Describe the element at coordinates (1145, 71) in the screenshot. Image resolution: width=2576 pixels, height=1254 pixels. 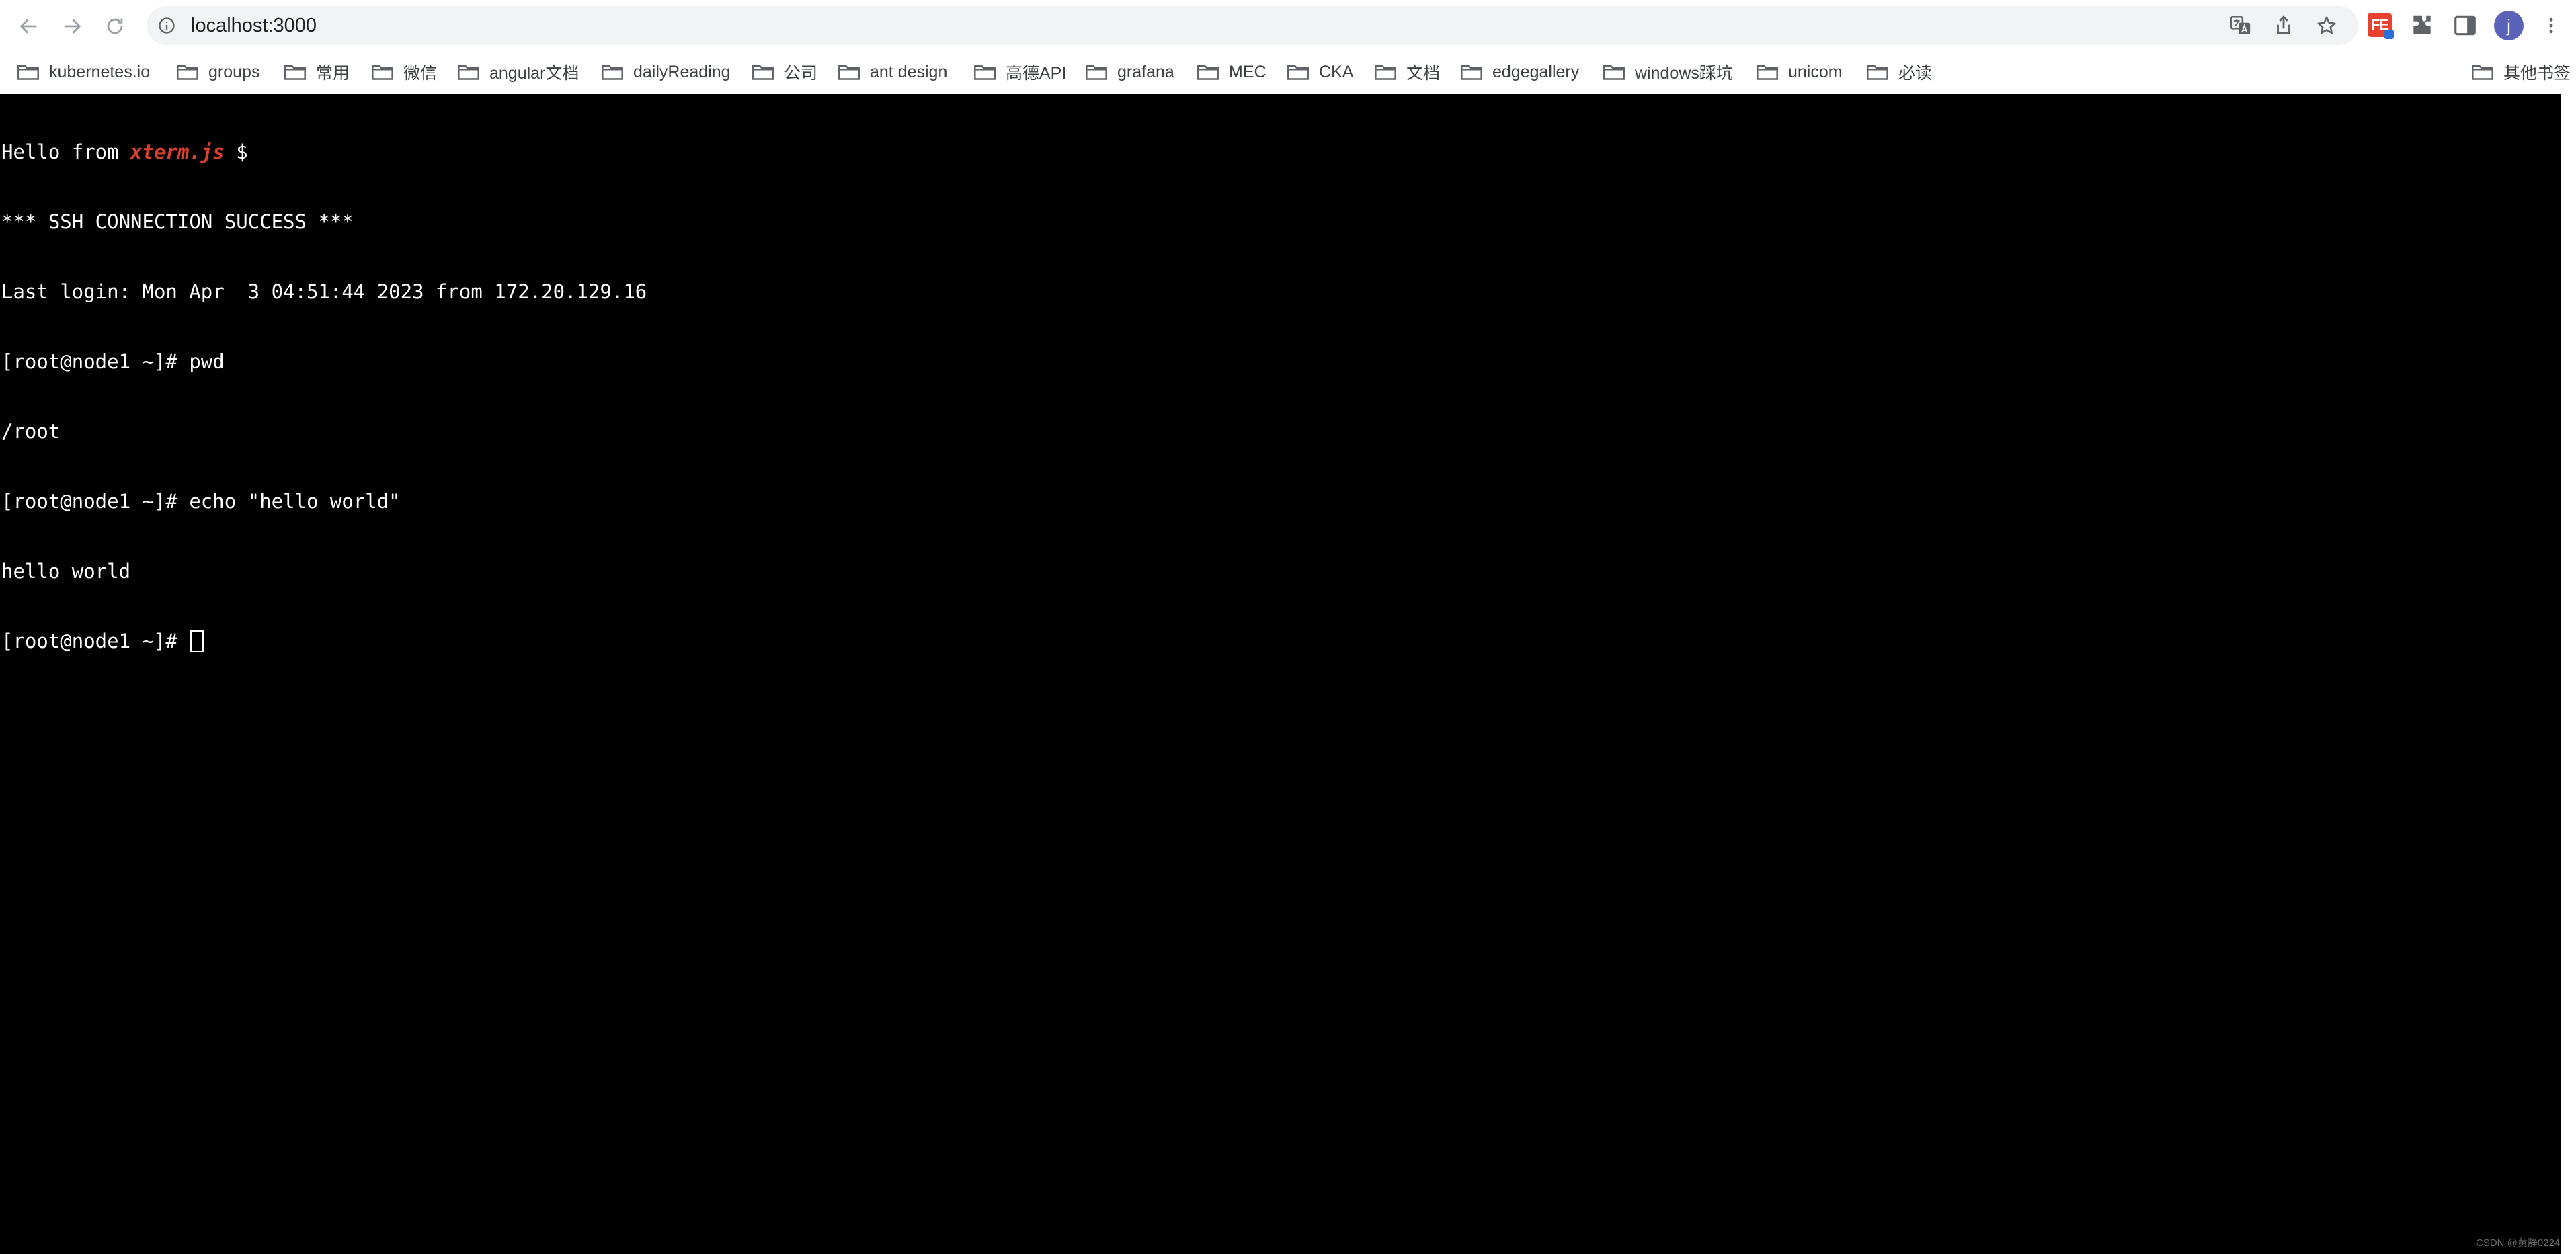
I see `bookmark-label: grafana` at that location.